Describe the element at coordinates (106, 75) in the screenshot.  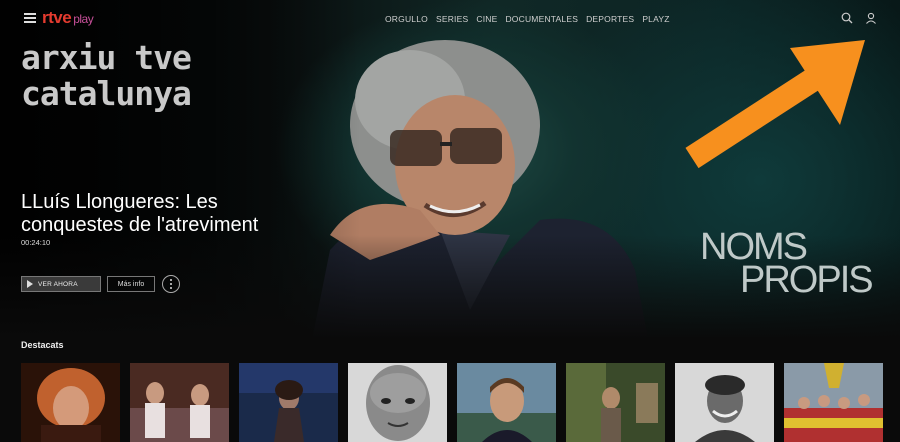
I see `channel-title: arxiu tve catalunya` at that location.